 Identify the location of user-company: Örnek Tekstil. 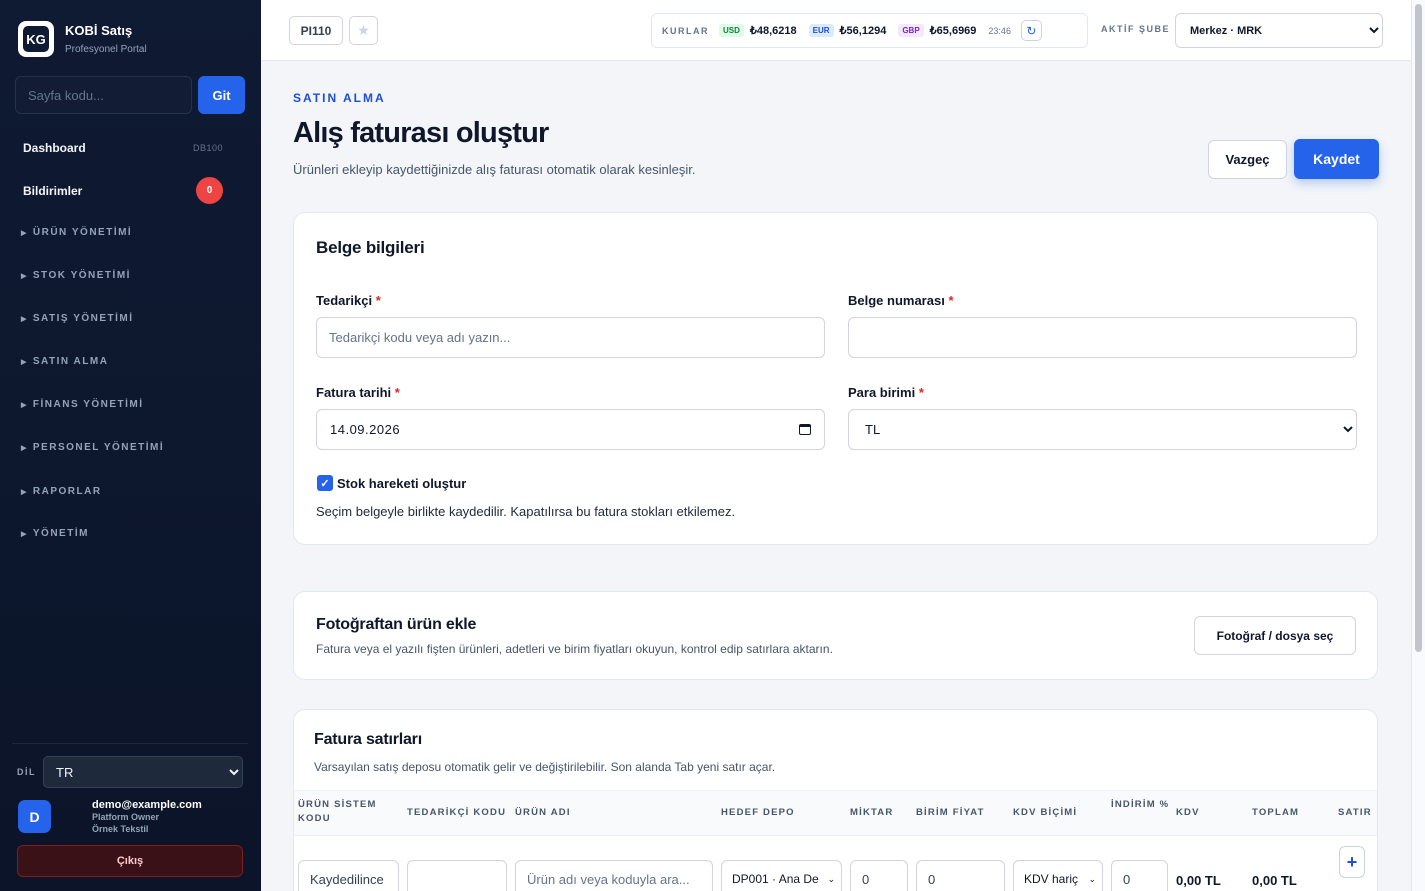
(120, 829).